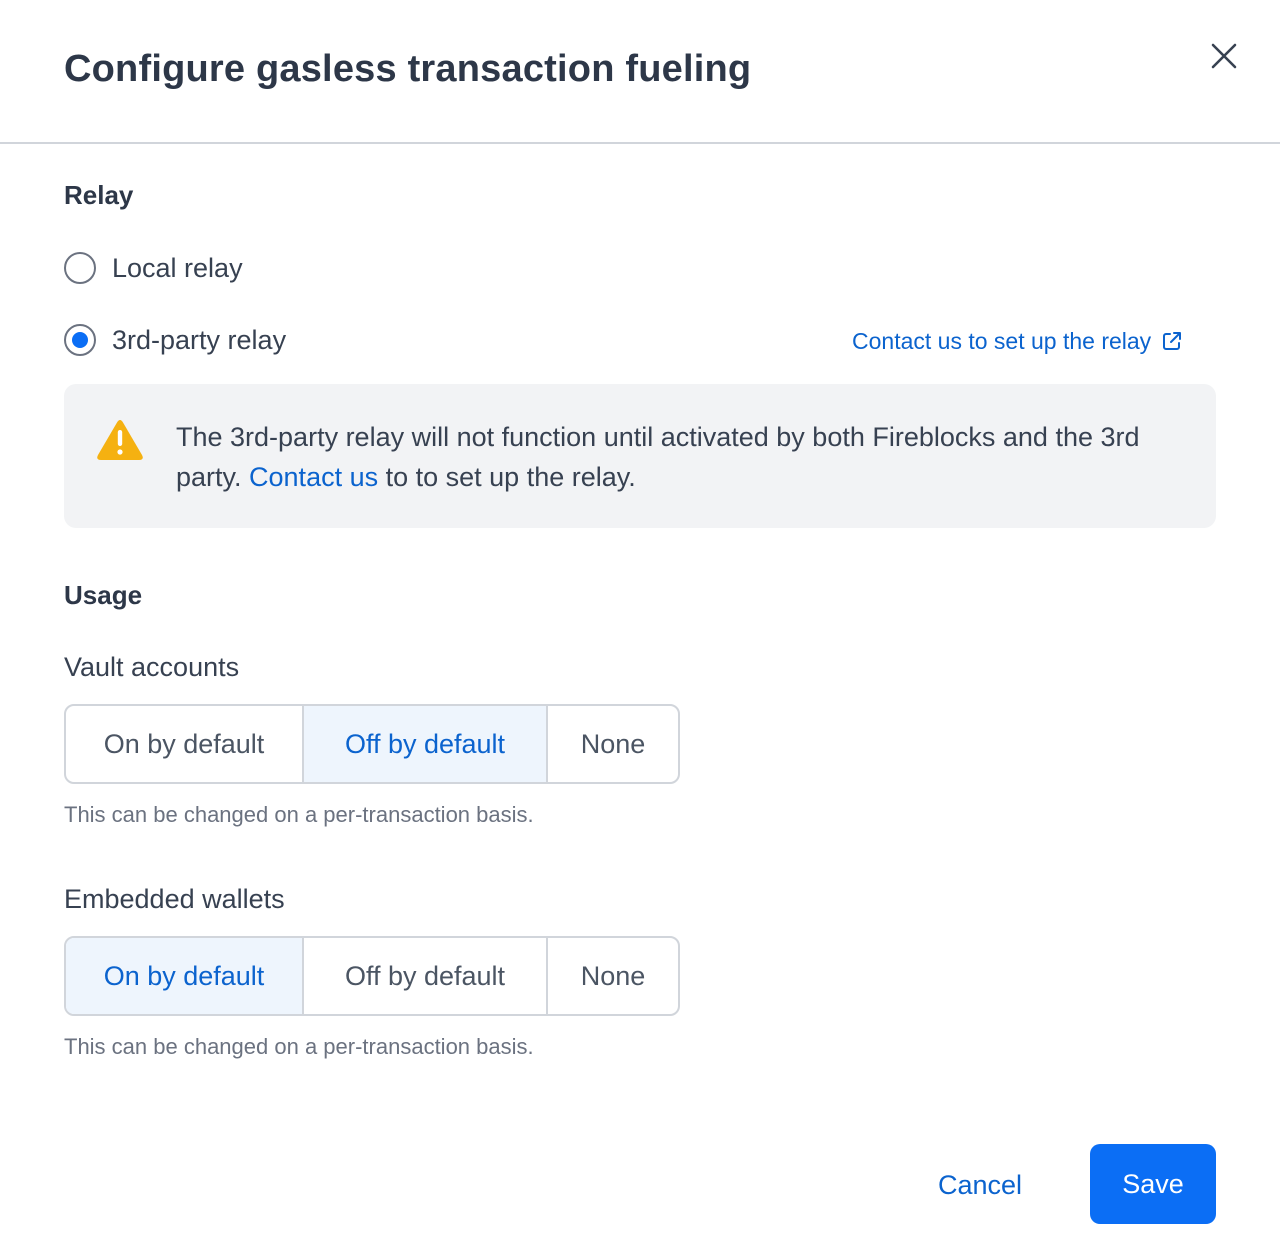 The height and width of the screenshot is (1256, 1280). I want to click on local-relay-label: Local relay, so click(177, 267).